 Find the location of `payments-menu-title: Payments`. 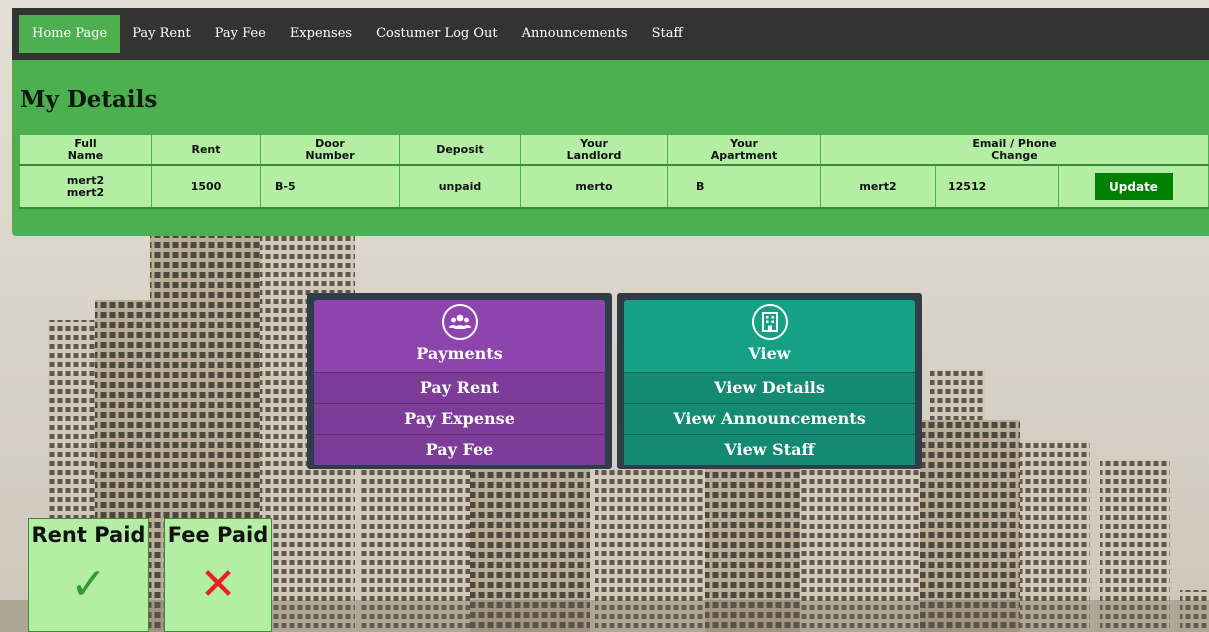

payments-menu-title: Payments is located at coordinates (459, 353).